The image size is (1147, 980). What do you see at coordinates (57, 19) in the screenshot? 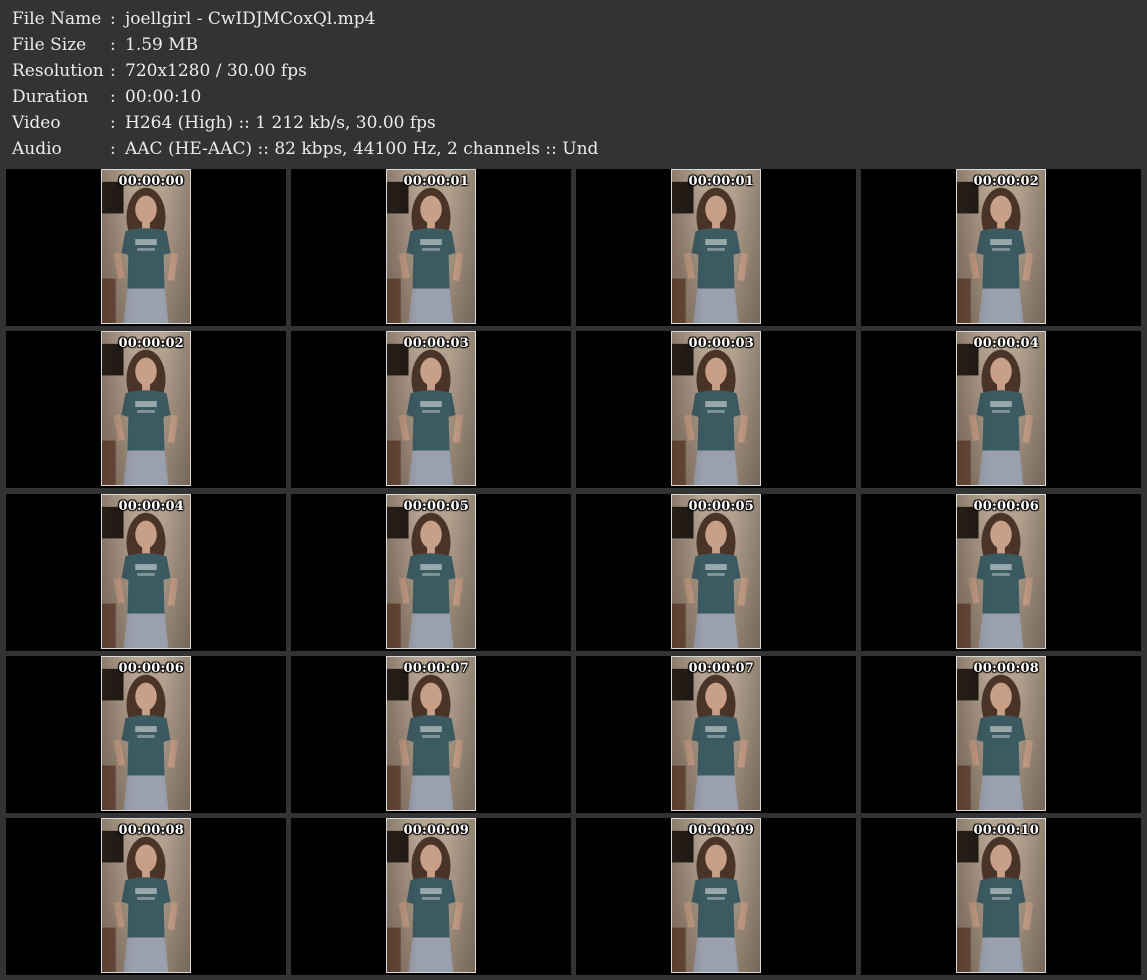
I see `info-label: File Name` at bounding box center [57, 19].